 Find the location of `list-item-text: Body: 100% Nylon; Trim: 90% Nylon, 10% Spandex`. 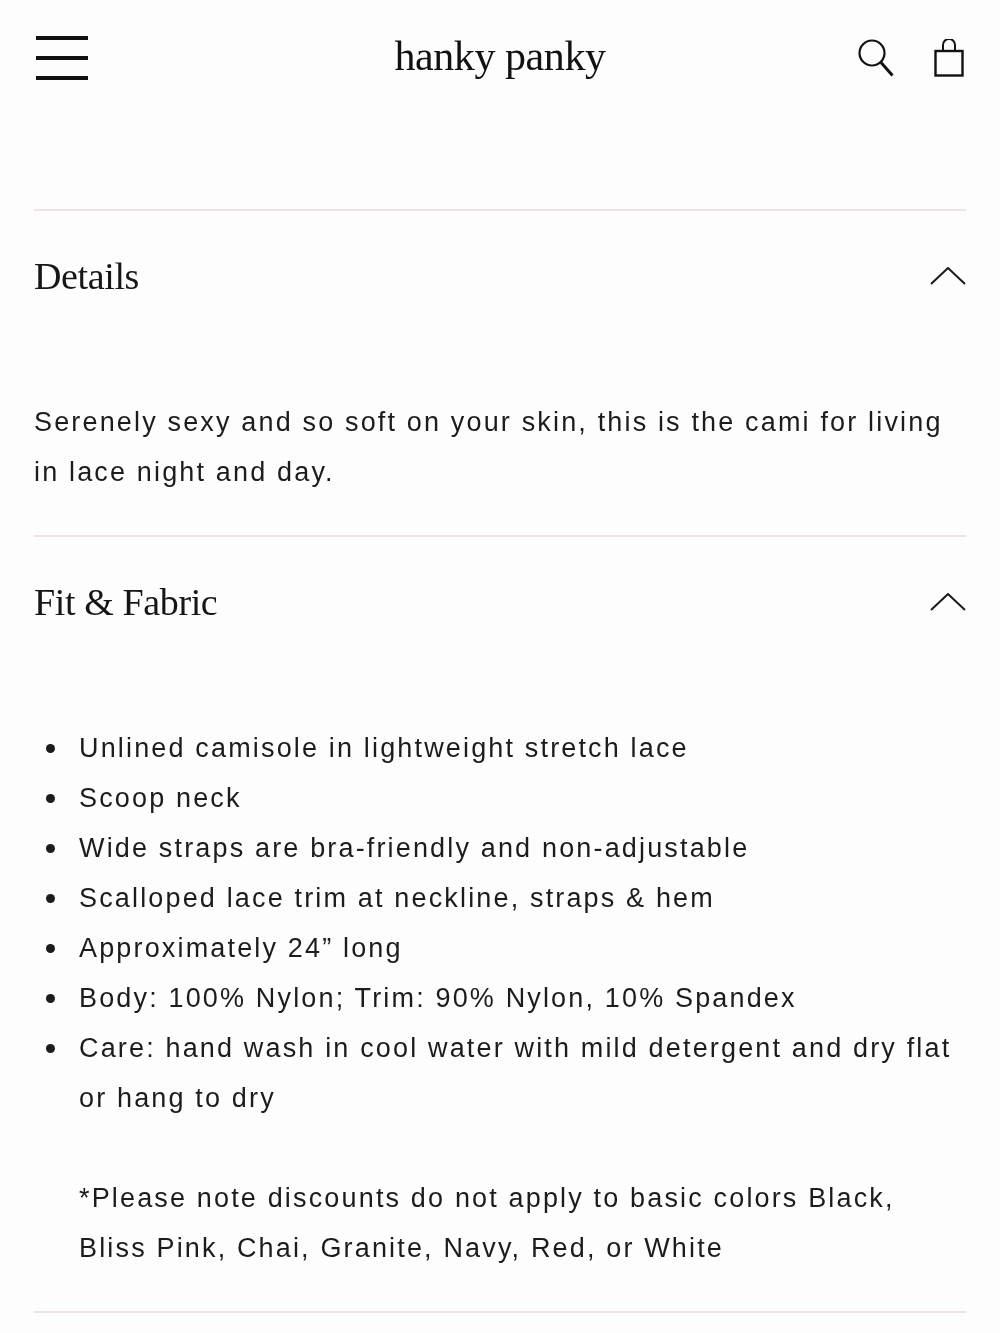

list-item-text: Body: 100% Nylon; Trim: 90% Nylon, 10% Spandex is located at coordinates (438, 998).